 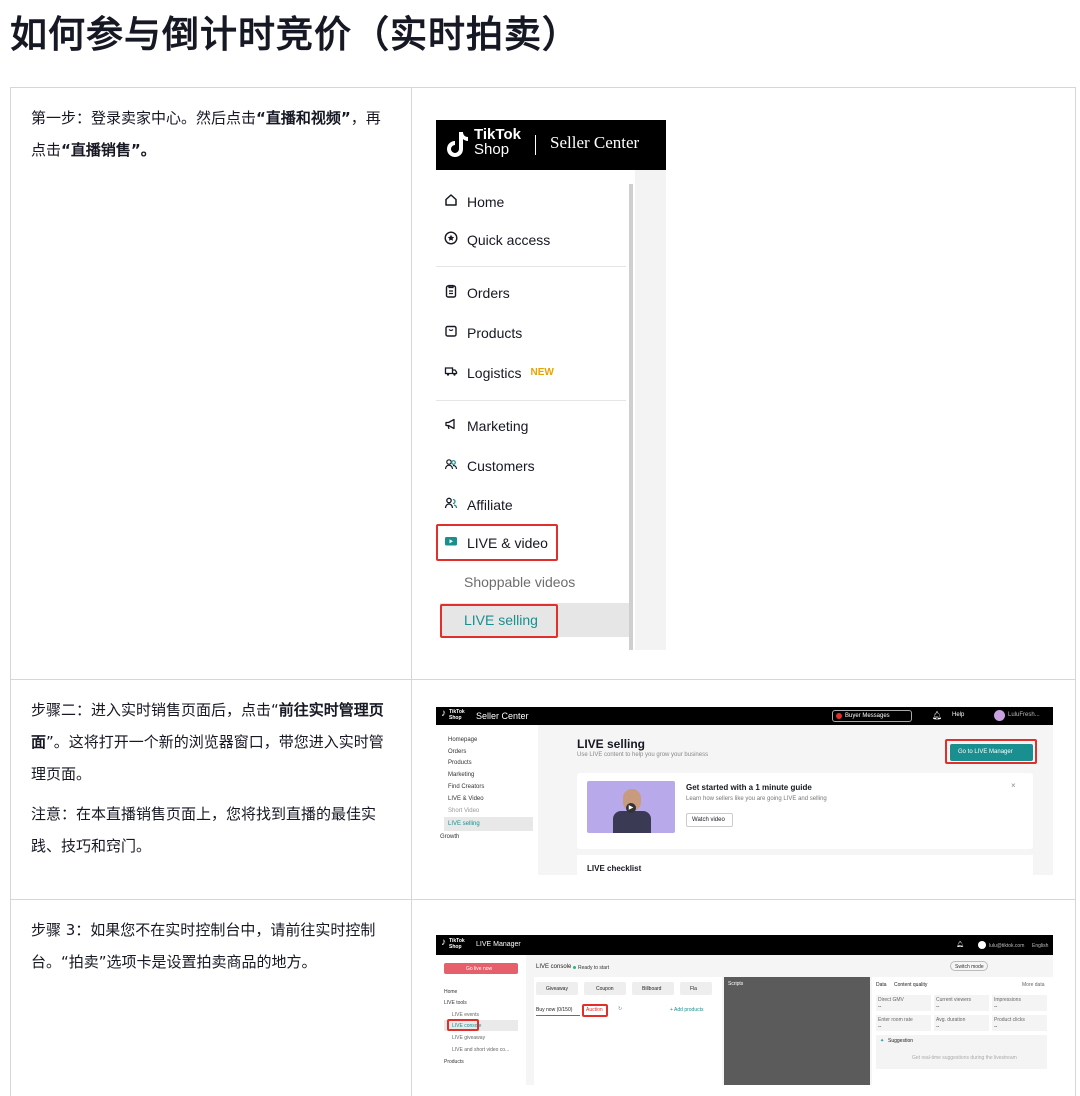 I want to click on highlight-box, so click(x=595, y=1010).